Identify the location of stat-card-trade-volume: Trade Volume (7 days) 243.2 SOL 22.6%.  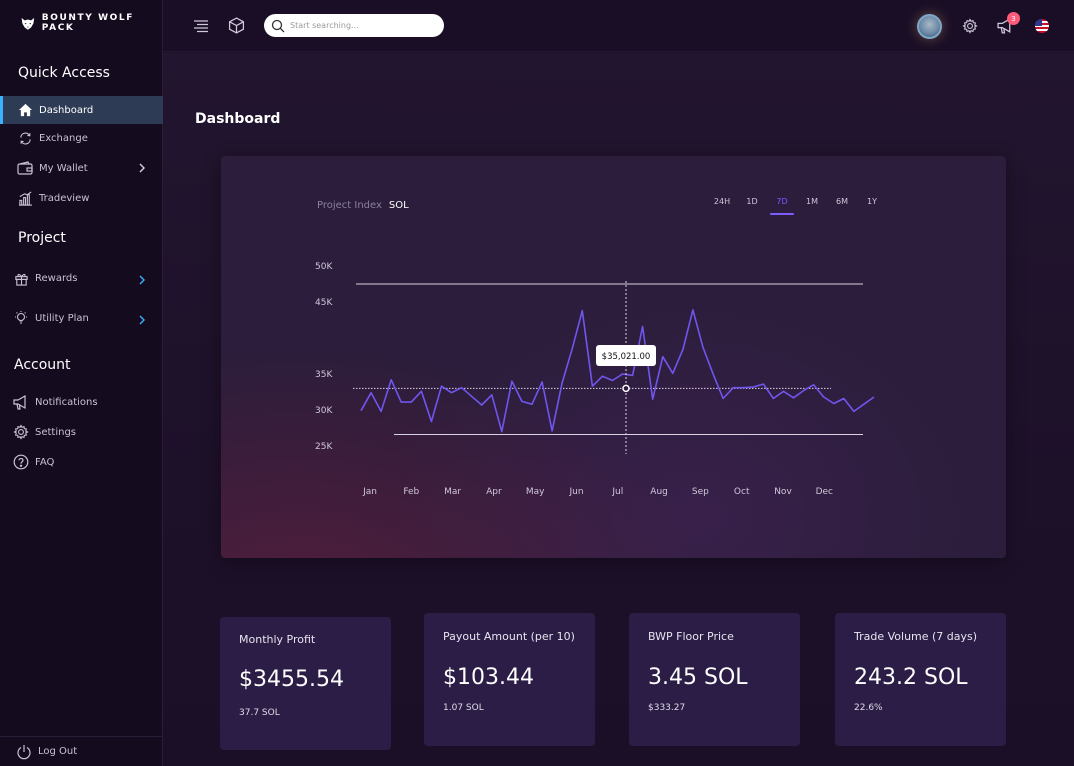
(920, 679).